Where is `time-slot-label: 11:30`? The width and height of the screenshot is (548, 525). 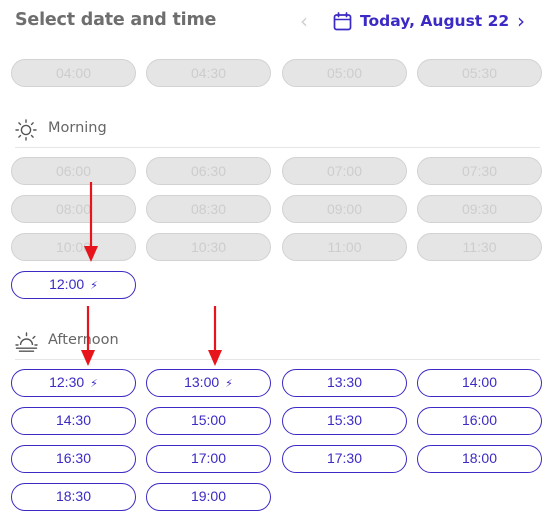
time-slot-label: 11:30 is located at coordinates (479, 247).